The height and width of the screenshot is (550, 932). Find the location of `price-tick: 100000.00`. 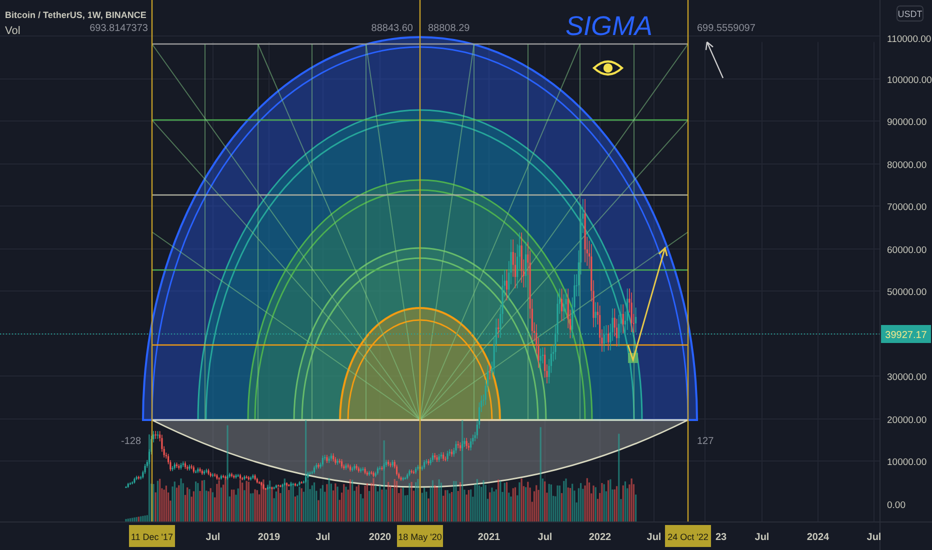

price-tick: 100000.00 is located at coordinates (909, 80).